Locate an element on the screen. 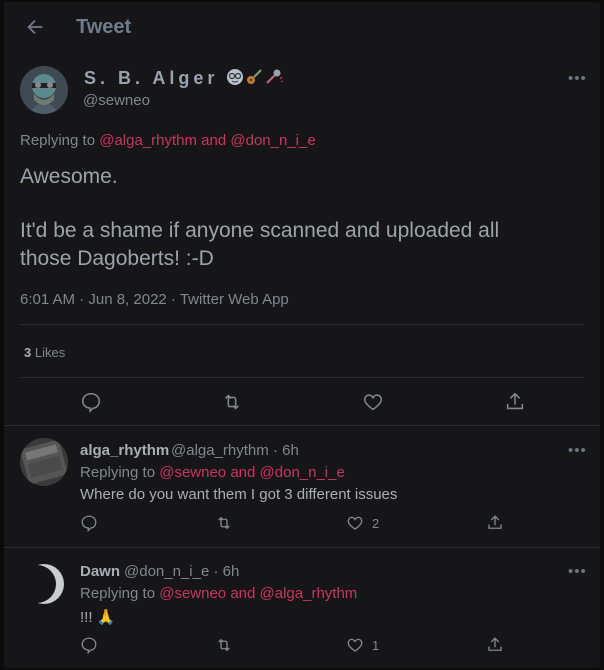 This screenshot has height=670, width=604. like-button: 2 is located at coordinates (362, 523).